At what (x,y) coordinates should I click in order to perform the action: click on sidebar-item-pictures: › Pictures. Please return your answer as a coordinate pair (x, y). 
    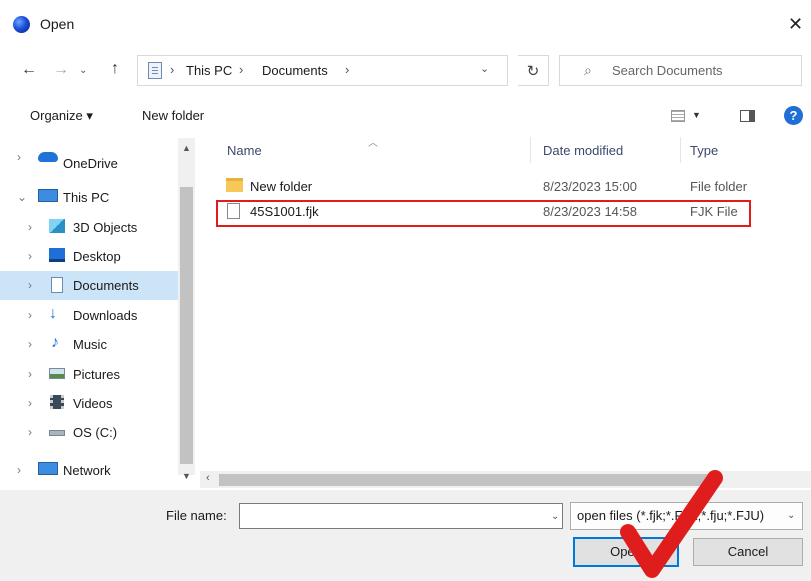
    Looking at the image, I should click on (89, 374).